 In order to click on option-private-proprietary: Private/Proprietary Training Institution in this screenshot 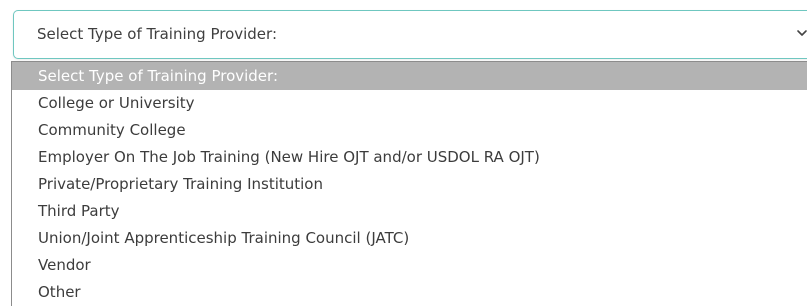, I will do `click(409, 184)`.